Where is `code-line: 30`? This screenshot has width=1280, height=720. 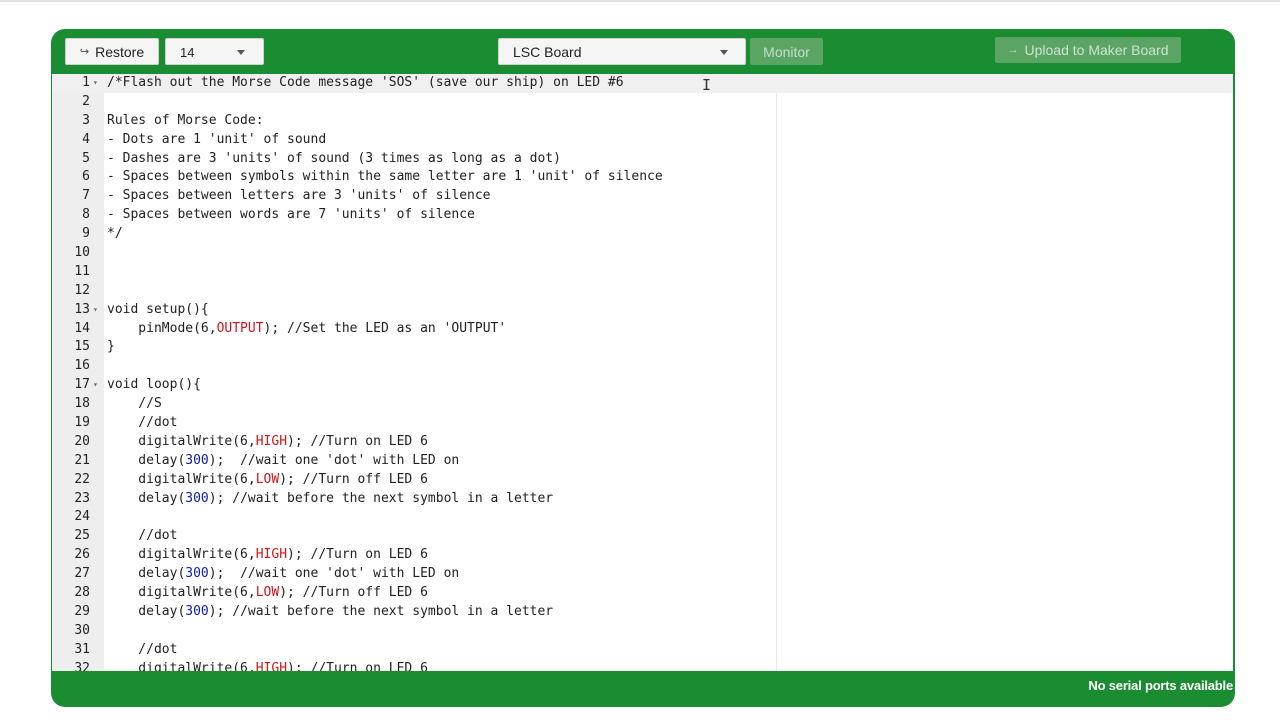
code-line: 30 is located at coordinates (642, 631).